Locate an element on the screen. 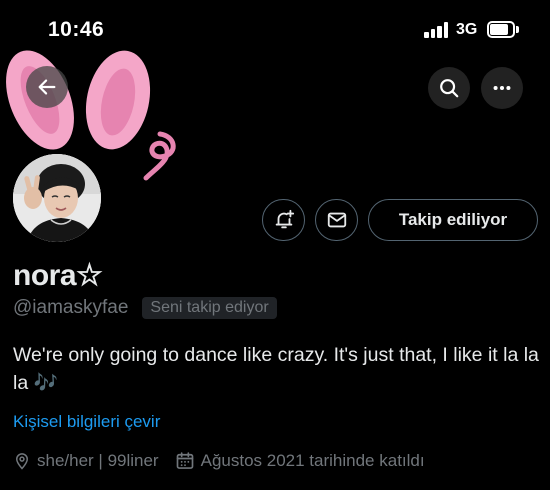  search-button is located at coordinates (449, 88).